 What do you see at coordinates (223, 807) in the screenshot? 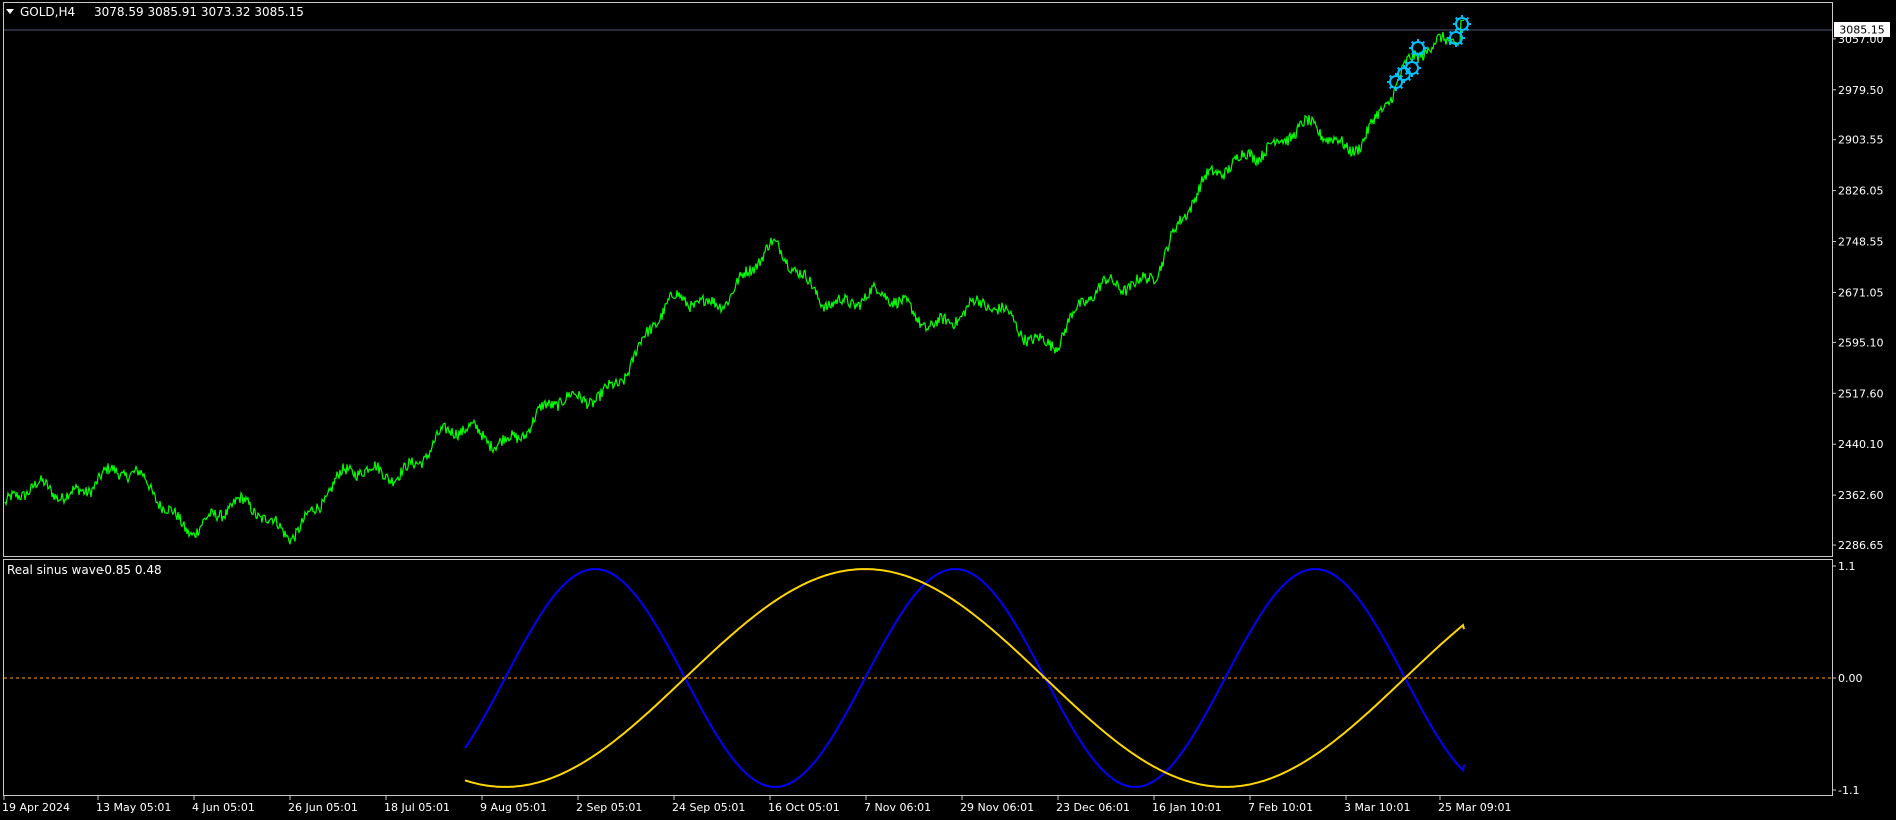
I see `time-tick-label: 4 Jun 05:01` at bounding box center [223, 807].